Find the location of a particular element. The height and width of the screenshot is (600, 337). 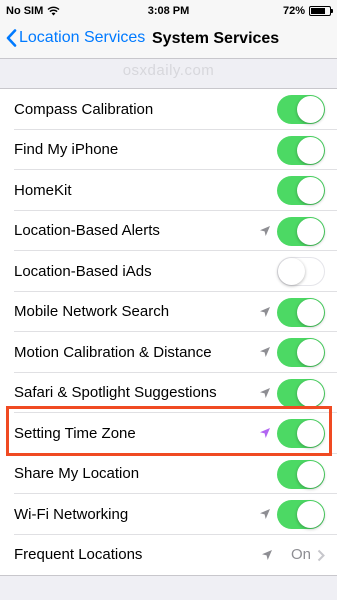

row-label: Location-Based iAds is located at coordinates (83, 271).